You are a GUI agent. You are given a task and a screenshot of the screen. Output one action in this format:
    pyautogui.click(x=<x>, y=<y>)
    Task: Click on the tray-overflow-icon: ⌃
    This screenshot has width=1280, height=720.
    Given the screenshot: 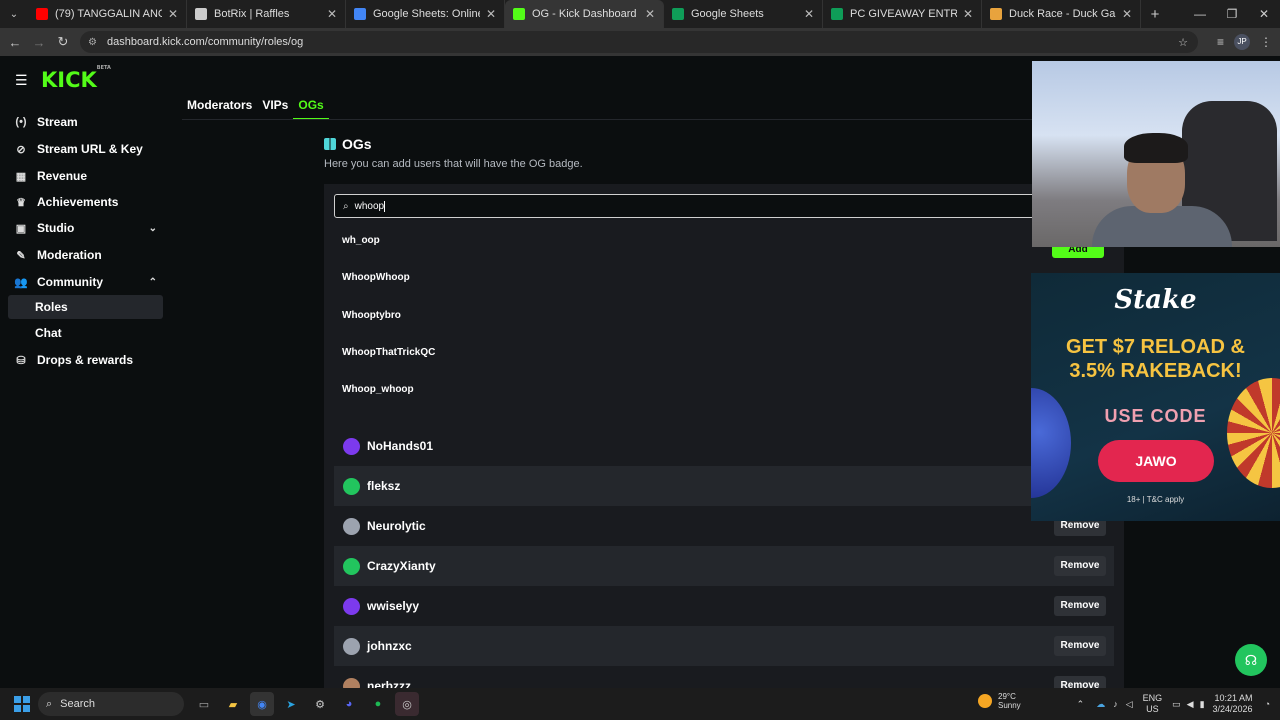 What is the action you would take?
    pyautogui.click(x=1081, y=704)
    